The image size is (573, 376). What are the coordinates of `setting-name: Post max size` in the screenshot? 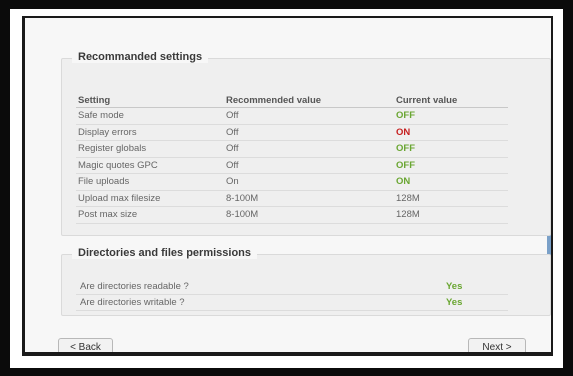 It's located at (108, 214).